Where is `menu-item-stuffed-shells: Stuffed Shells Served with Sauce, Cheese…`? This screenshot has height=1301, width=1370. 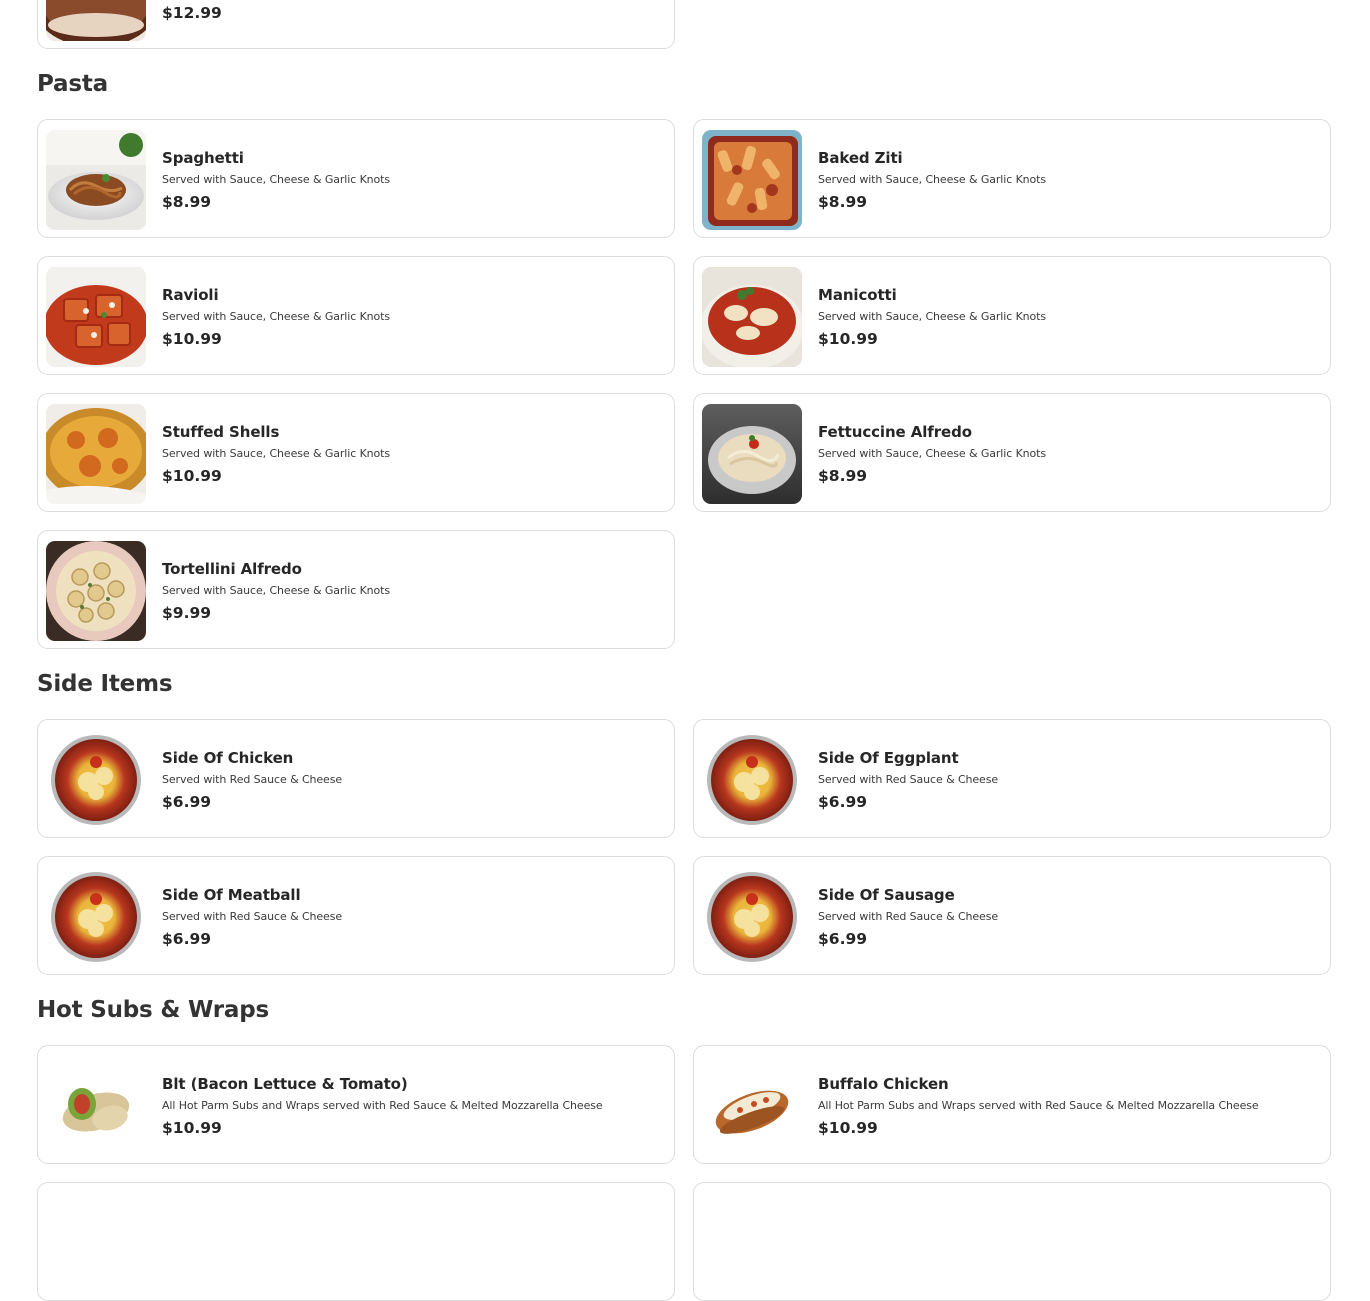
menu-item-stuffed-shells: Stuffed Shells Served with Sauce, Cheese… is located at coordinates (356, 452).